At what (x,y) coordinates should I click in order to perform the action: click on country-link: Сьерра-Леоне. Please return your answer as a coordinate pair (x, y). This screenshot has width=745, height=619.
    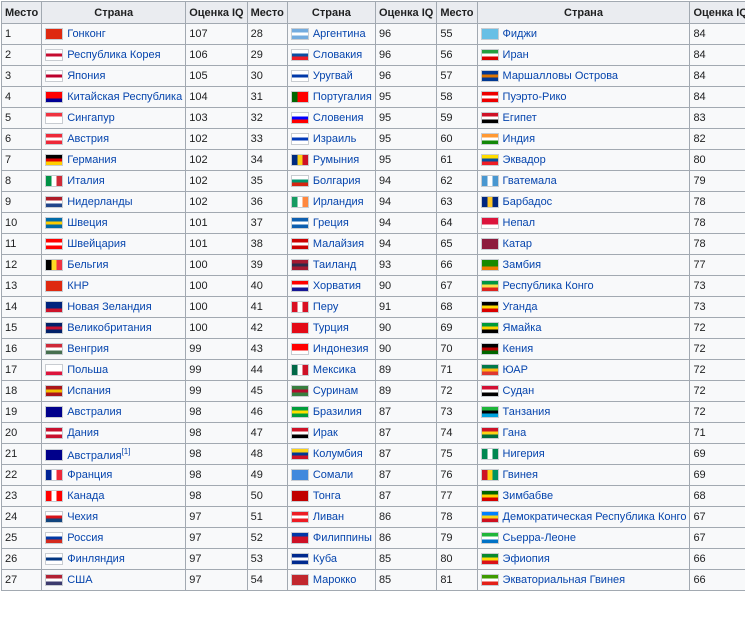
    Looking at the image, I should click on (539, 538).